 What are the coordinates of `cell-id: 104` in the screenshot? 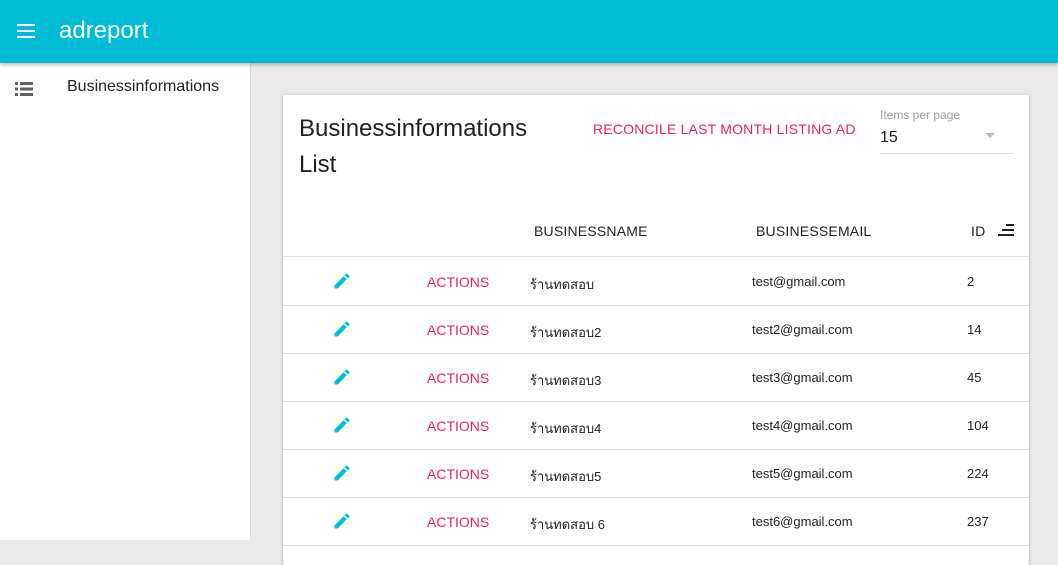 It's located at (978, 425).